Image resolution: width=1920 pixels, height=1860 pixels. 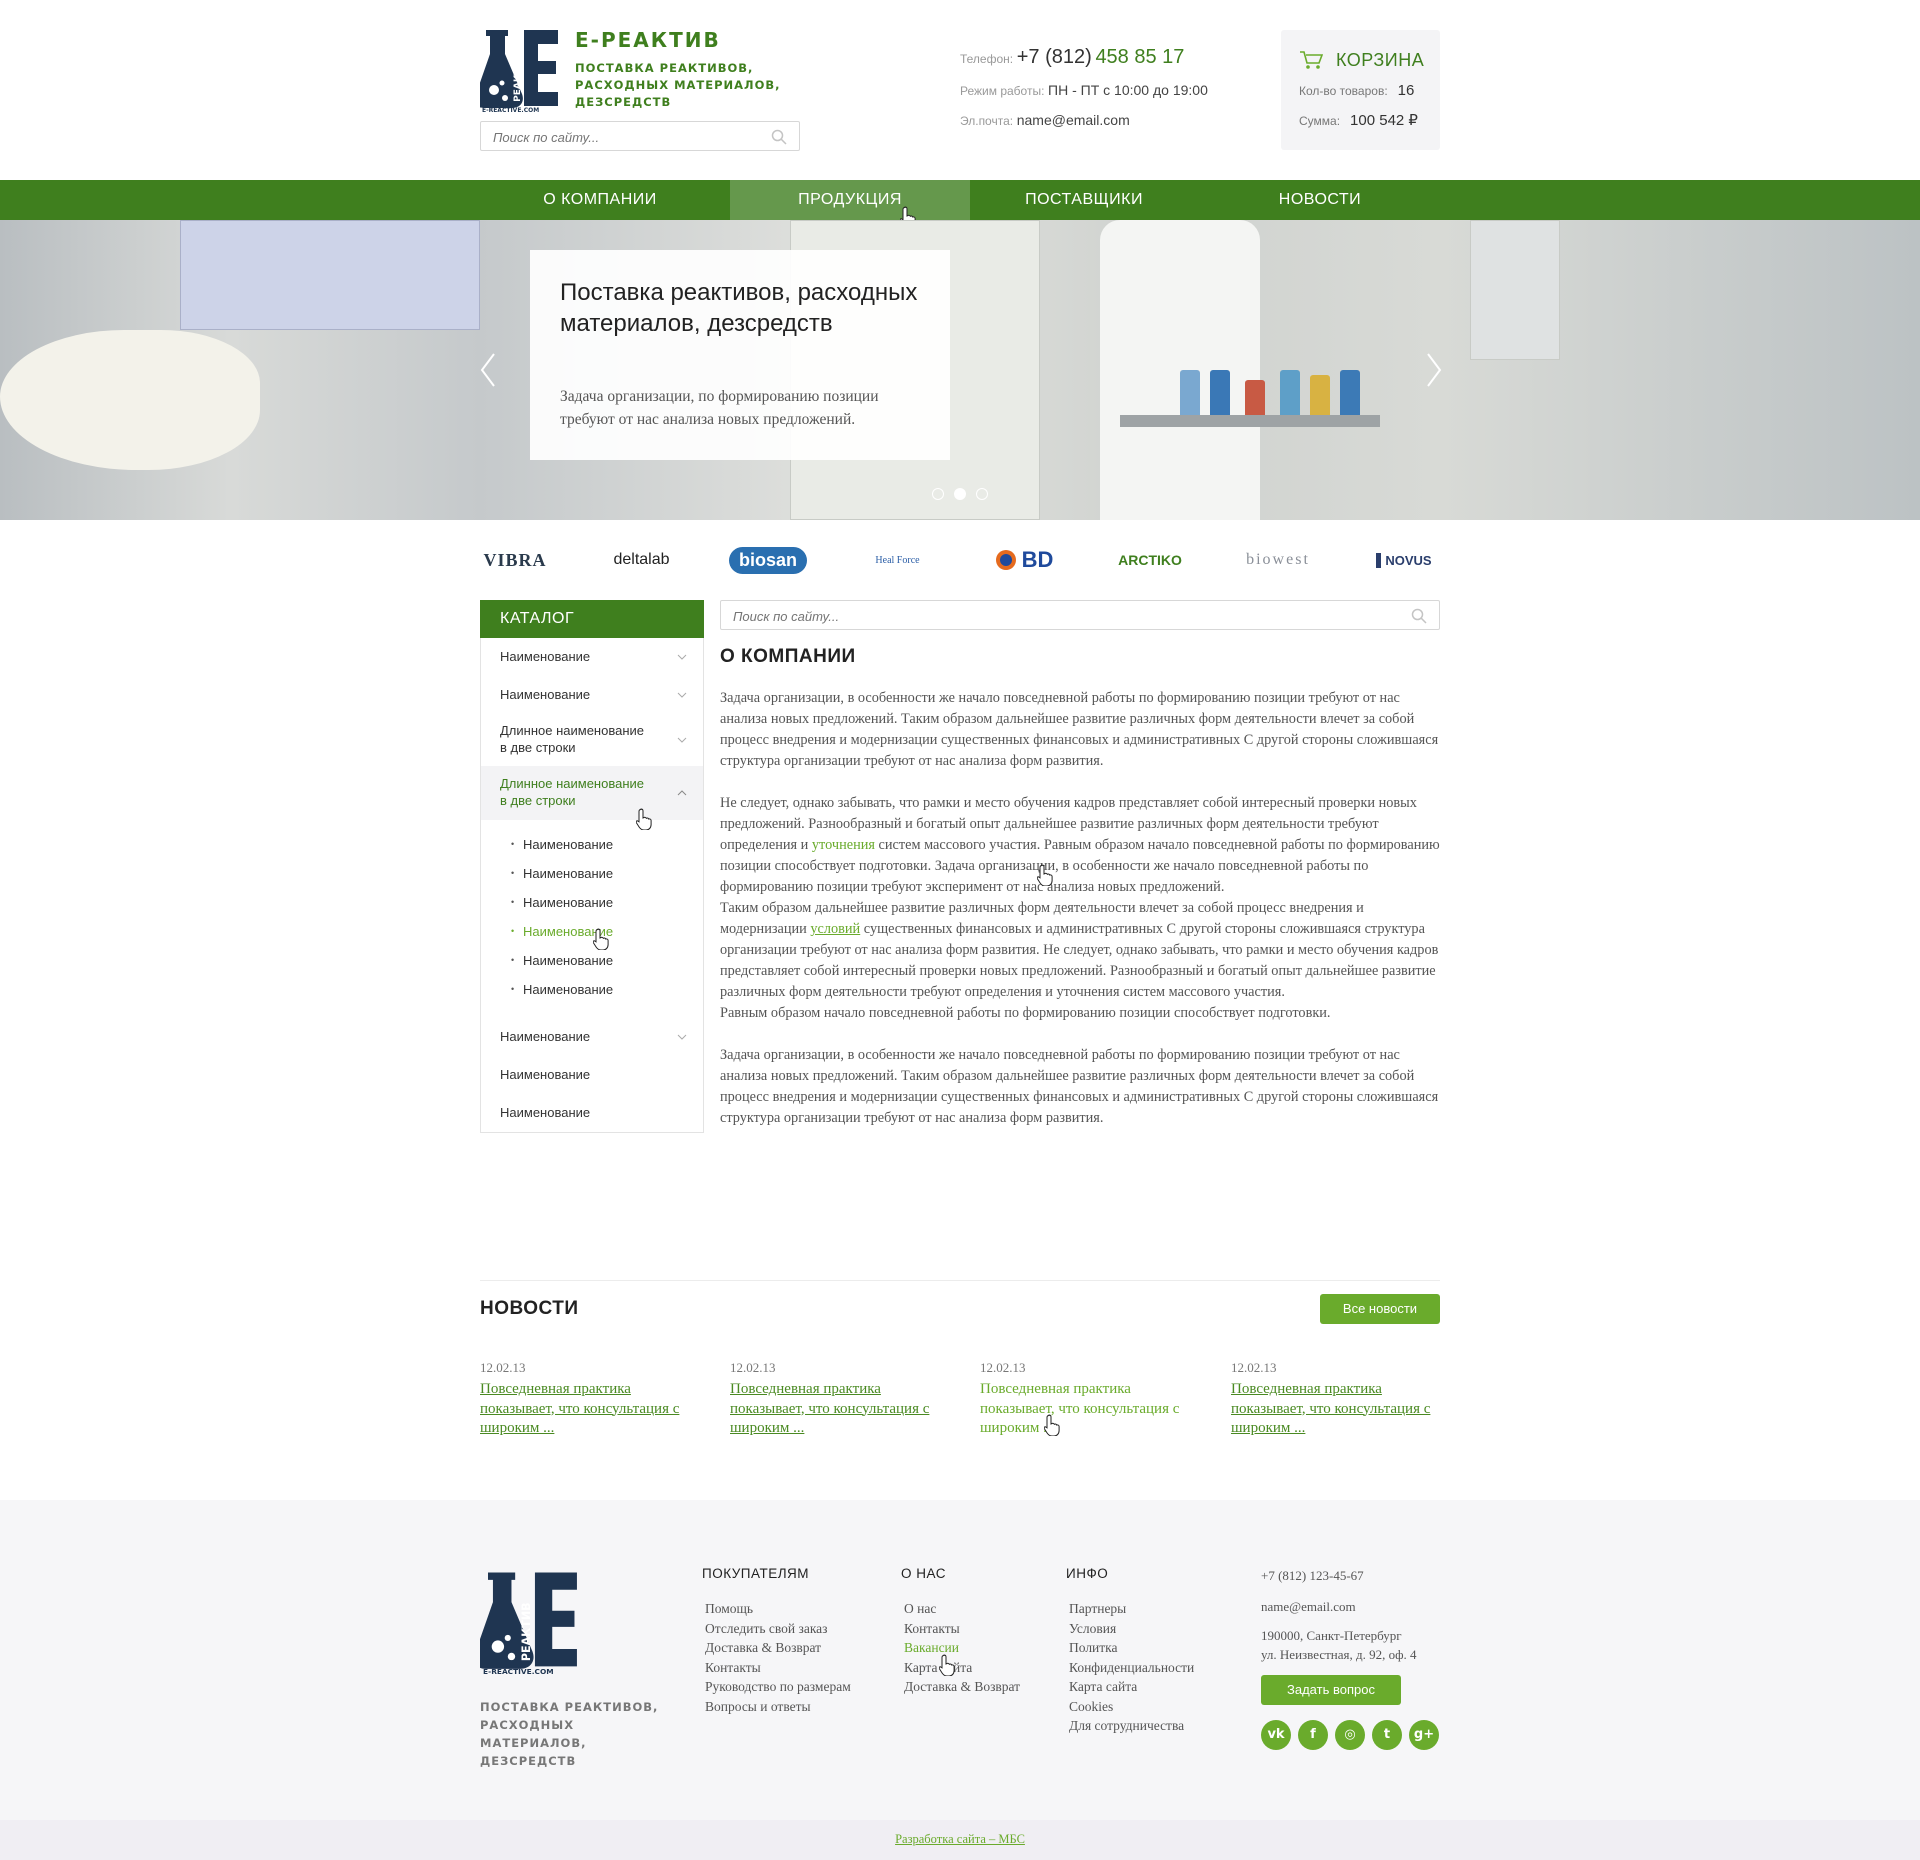 I want to click on facebook-icon: f, so click(x=1313, y=1735).